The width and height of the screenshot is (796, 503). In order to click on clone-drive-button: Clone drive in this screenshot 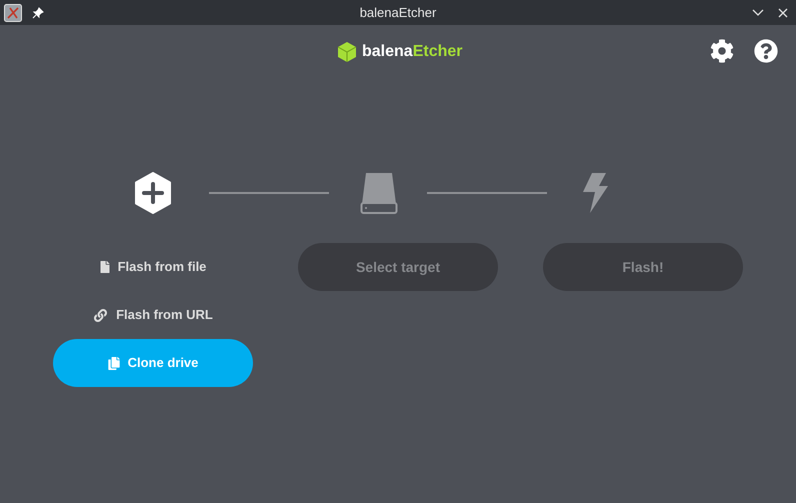, I will do `click(153, 363)`.